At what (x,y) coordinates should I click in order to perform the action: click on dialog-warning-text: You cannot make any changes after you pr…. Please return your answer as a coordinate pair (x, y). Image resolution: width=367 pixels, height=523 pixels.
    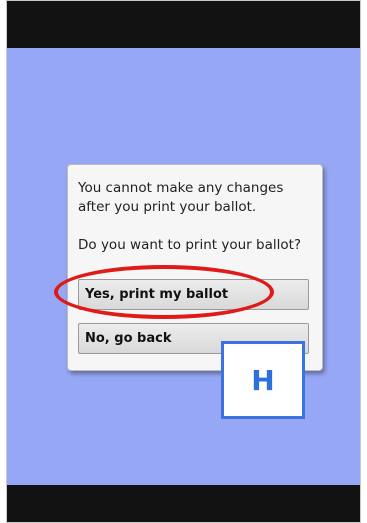
    Looking at the image, I should click on (181, 197).